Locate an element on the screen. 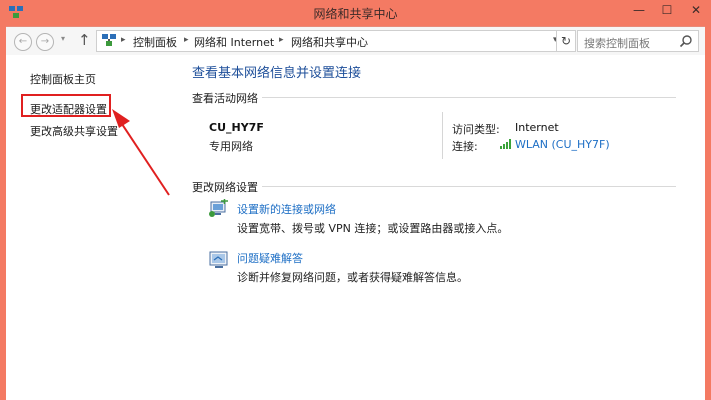 This screenshot has height=400, width=711. search-box: 搜索控制面板 is located at coordinates (638, 41).